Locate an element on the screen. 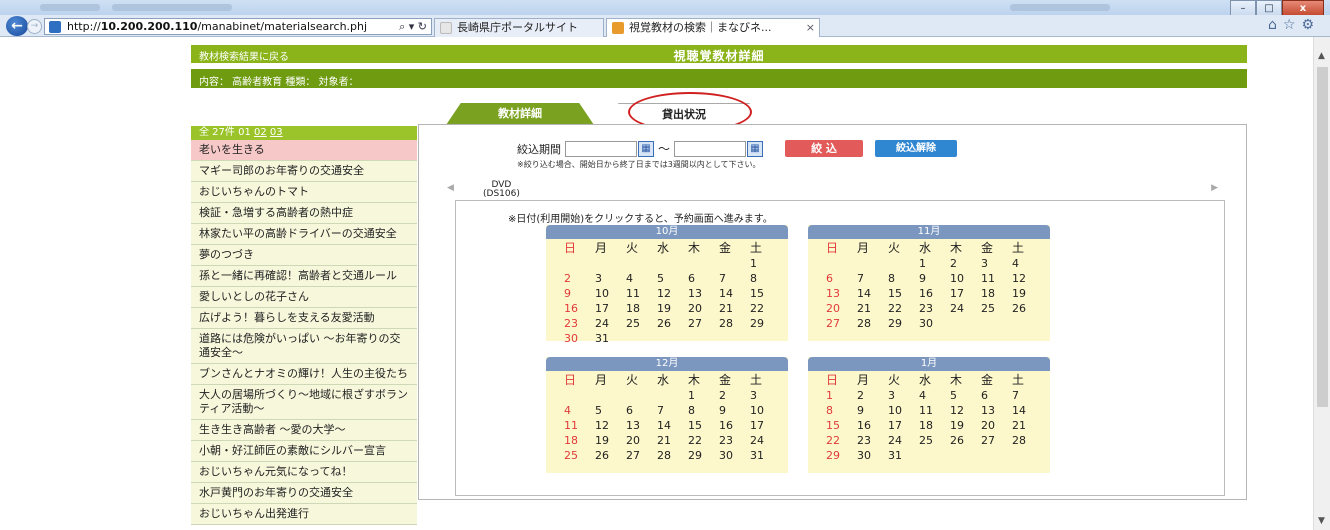  list-item: 道路には危険がいっぱい ～お年寄りの交通安全～ is located at coordinates (304, 346).